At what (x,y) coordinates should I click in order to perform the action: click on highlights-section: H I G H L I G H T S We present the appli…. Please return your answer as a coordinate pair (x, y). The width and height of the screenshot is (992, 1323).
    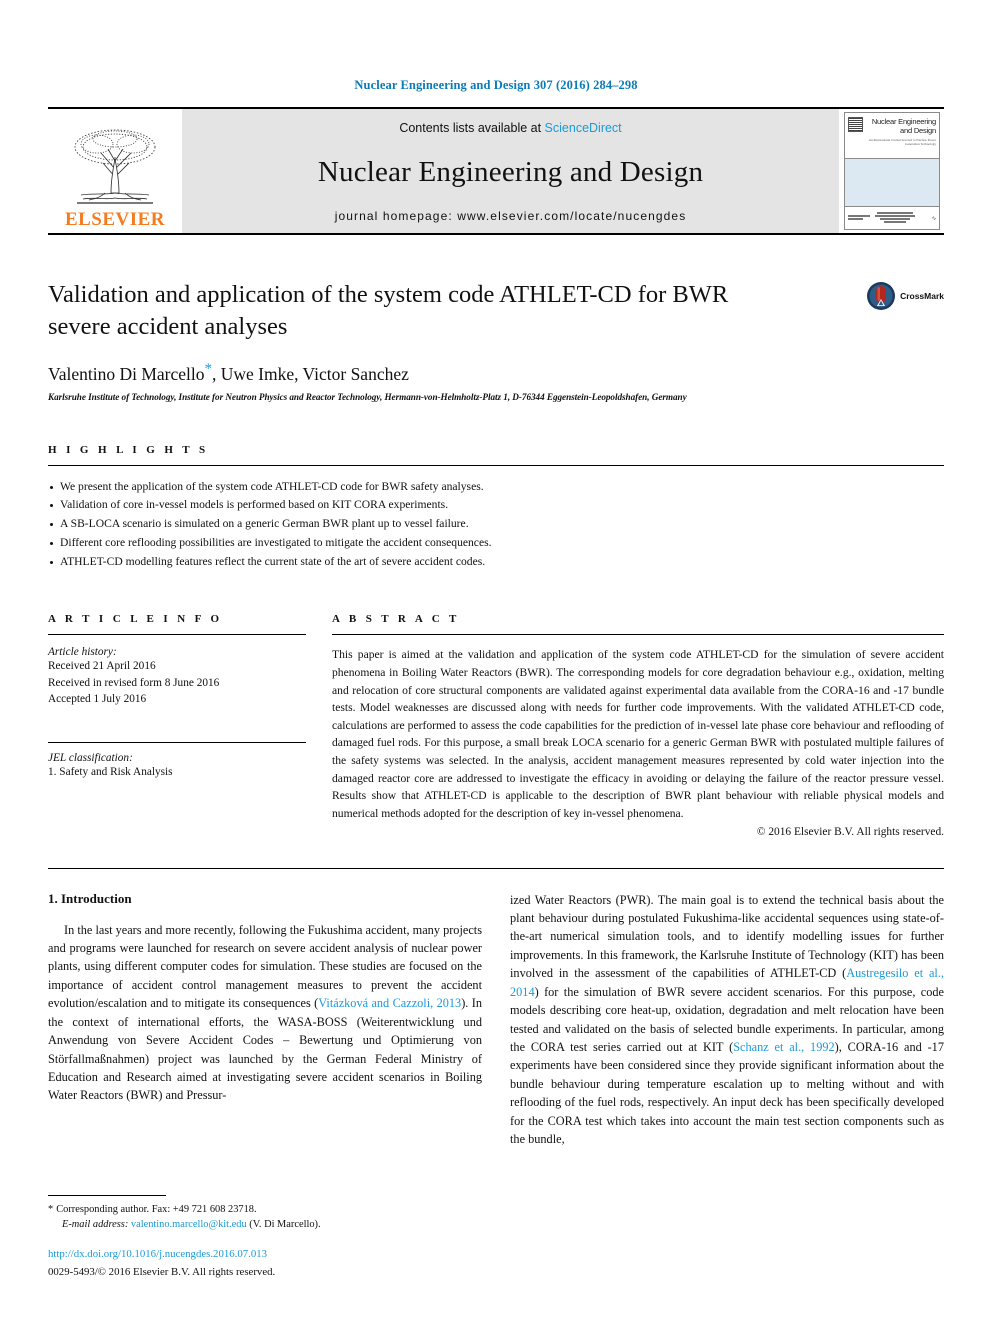
    Looking at the image, I should click on (496, 508).